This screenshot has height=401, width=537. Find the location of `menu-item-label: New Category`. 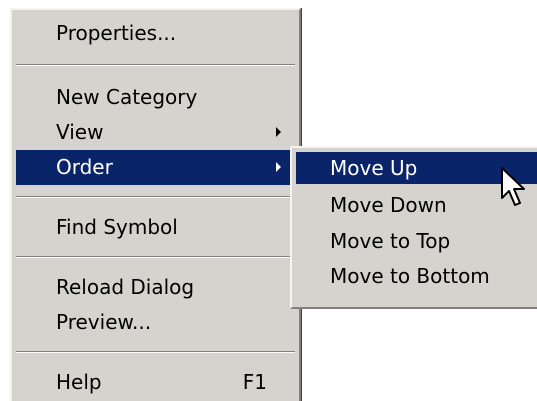

menu-item-label: New Category is located at coordinates (127, 97).